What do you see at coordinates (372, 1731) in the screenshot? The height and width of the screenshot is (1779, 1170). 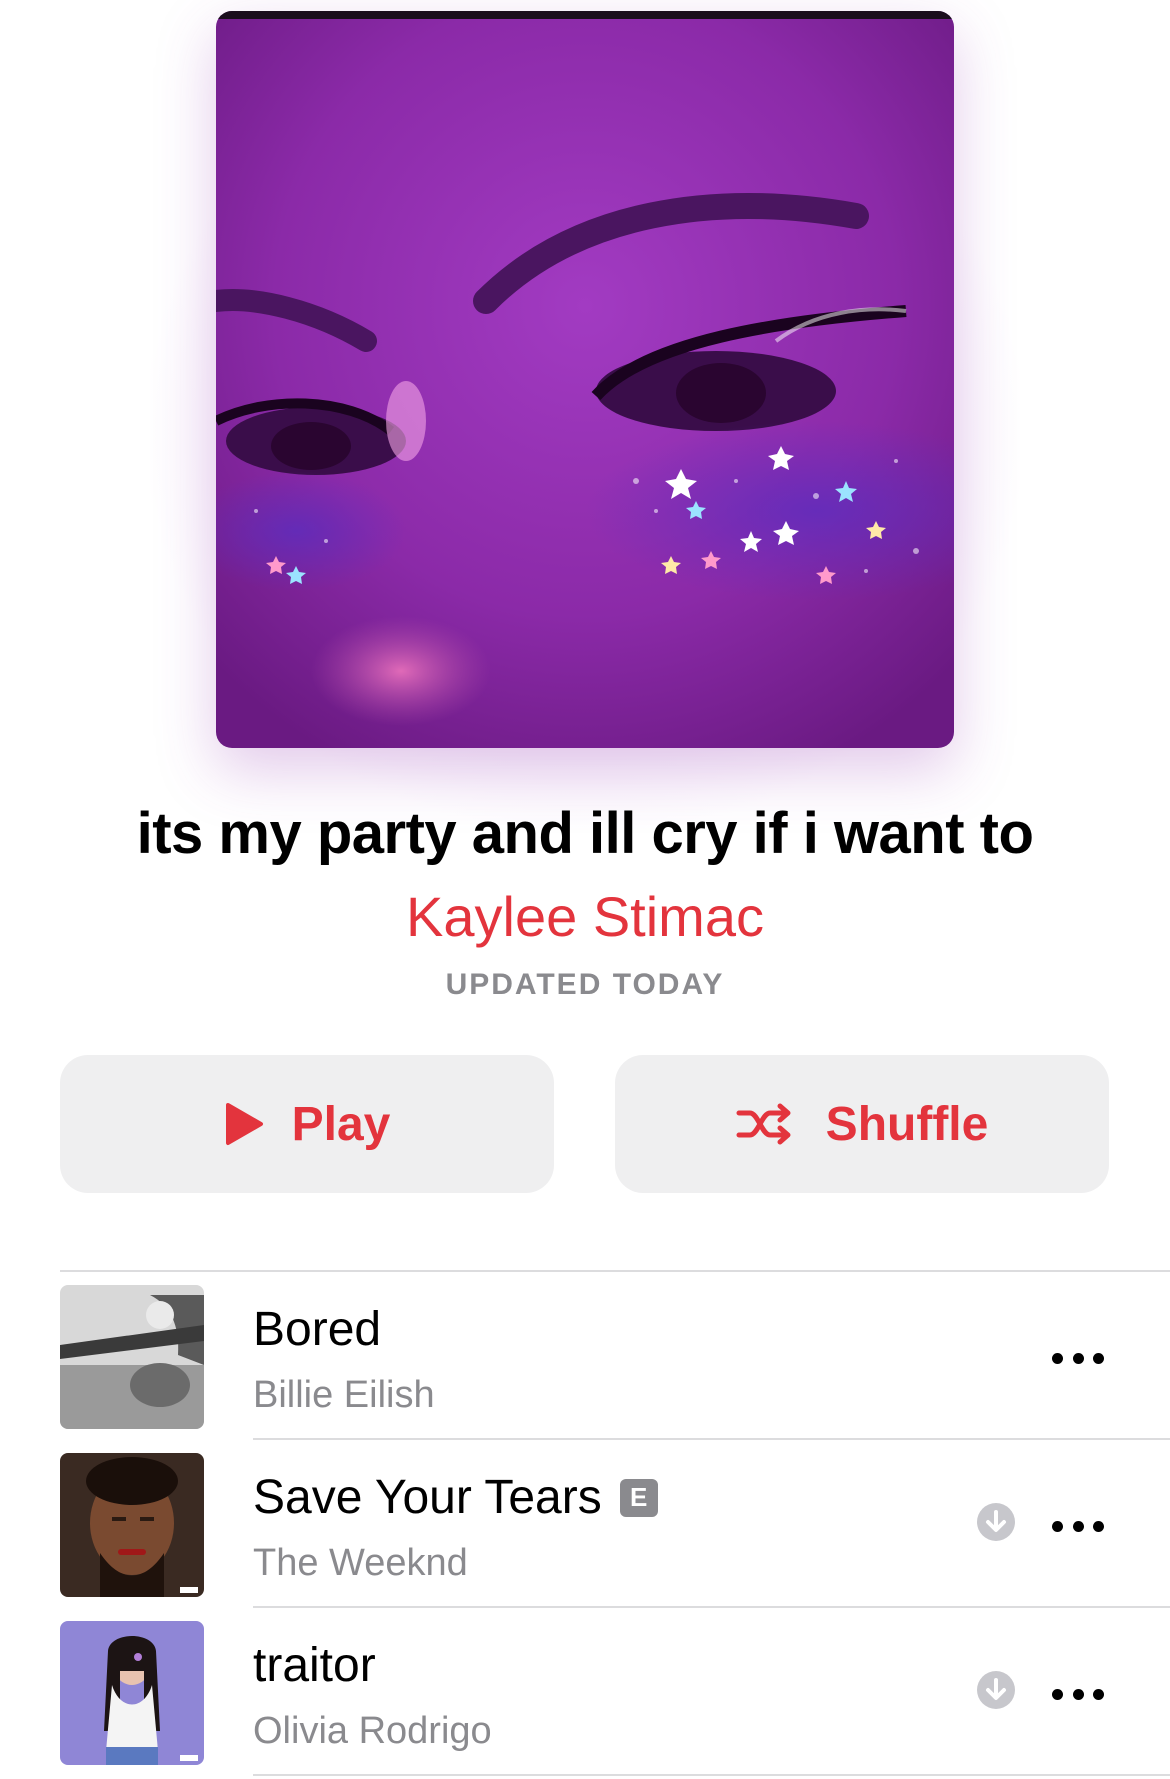 I see `track-artist: Olivia Rodrigo` at bounding box center [372, 1731].